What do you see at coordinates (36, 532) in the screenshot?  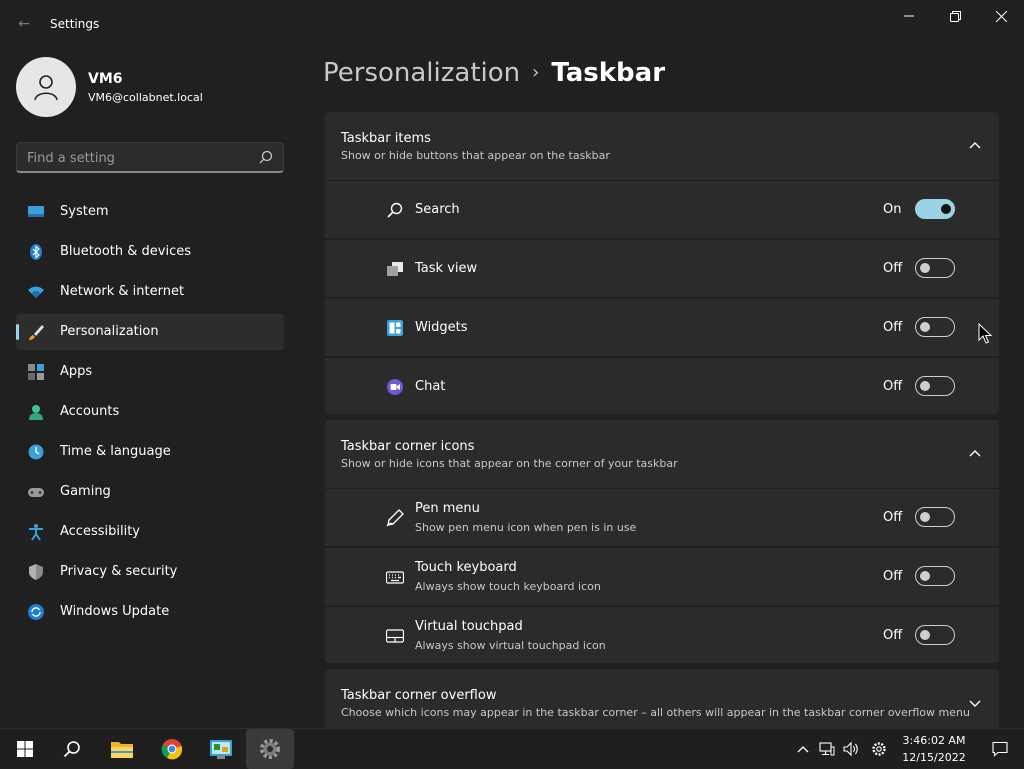 I see `accessibility-icon` at bounding box center [36, 532].